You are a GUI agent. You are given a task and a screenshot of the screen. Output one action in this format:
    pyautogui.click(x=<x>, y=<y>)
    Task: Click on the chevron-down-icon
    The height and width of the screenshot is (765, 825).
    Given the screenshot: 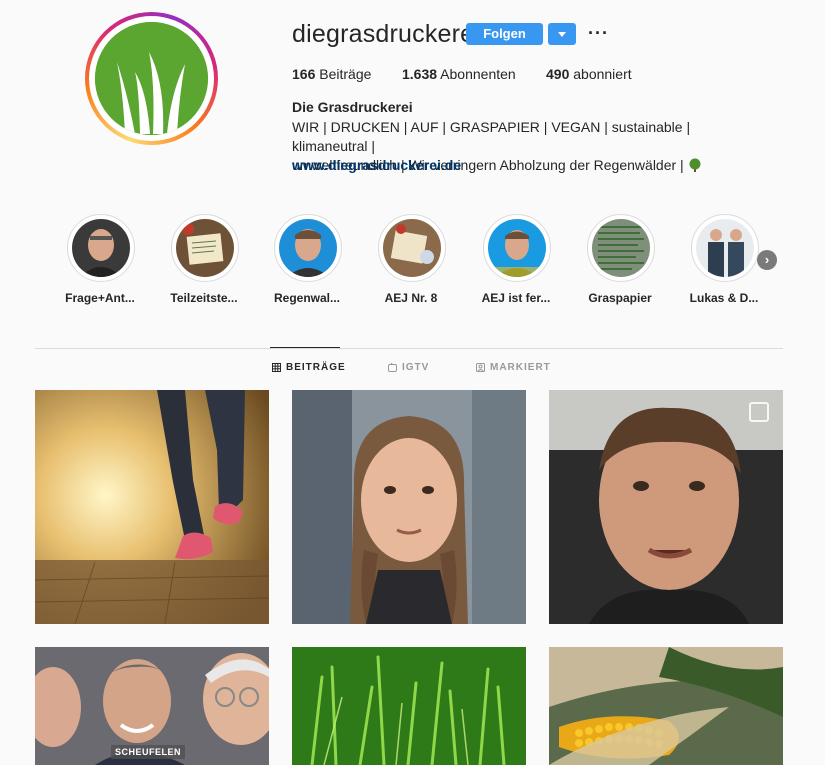 What is the action you would take?
    pyautogui.click(x=562, y=34)
    